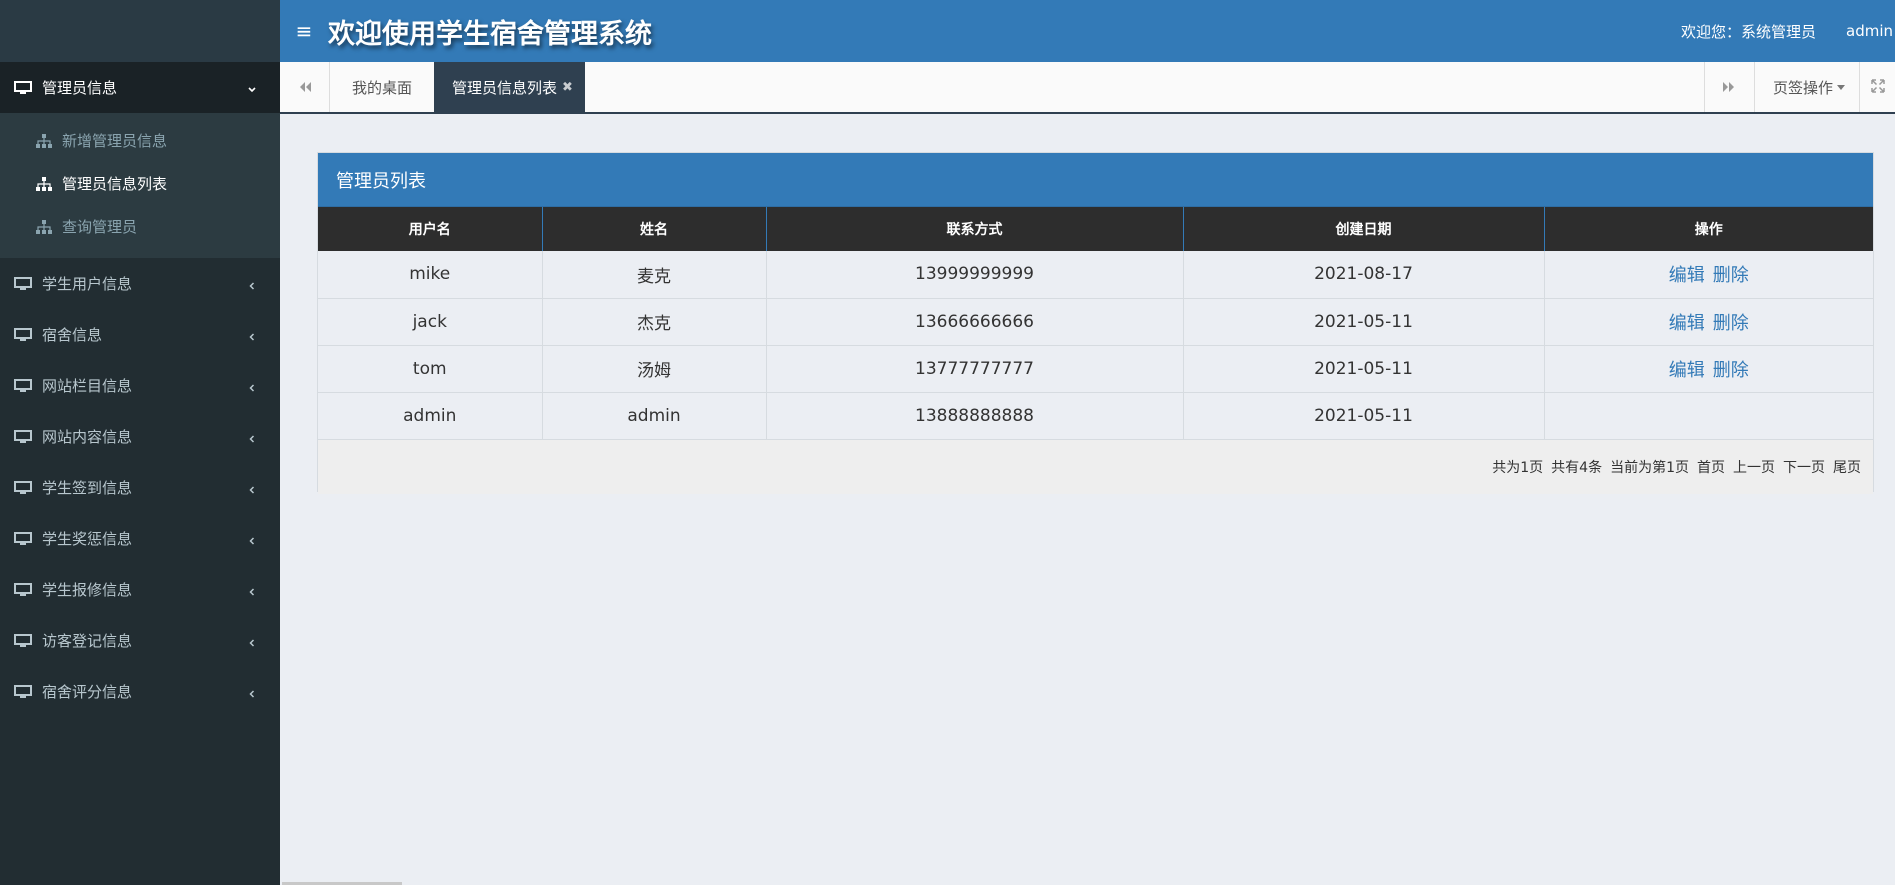  I want to click on tabbar-right-controls: 页签操作, so click(1799, 87).